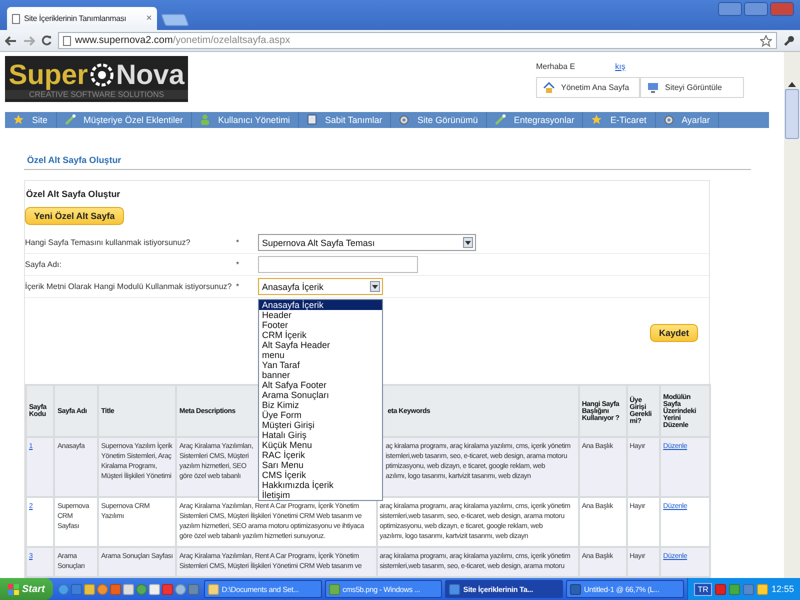 This screenshot has height=600, width=800. Describe the element at coordinates (74, 216) in the screenshot. I see `new-page-button: Yeni Özel Alt Sayfa` at that location.